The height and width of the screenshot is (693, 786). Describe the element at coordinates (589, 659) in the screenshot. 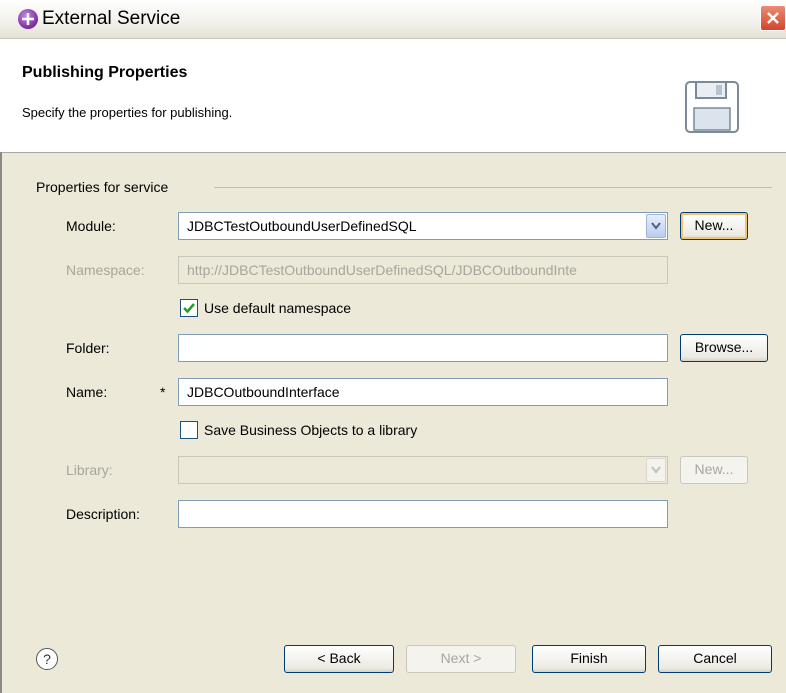

I see `finish-button: Finish` at that location.